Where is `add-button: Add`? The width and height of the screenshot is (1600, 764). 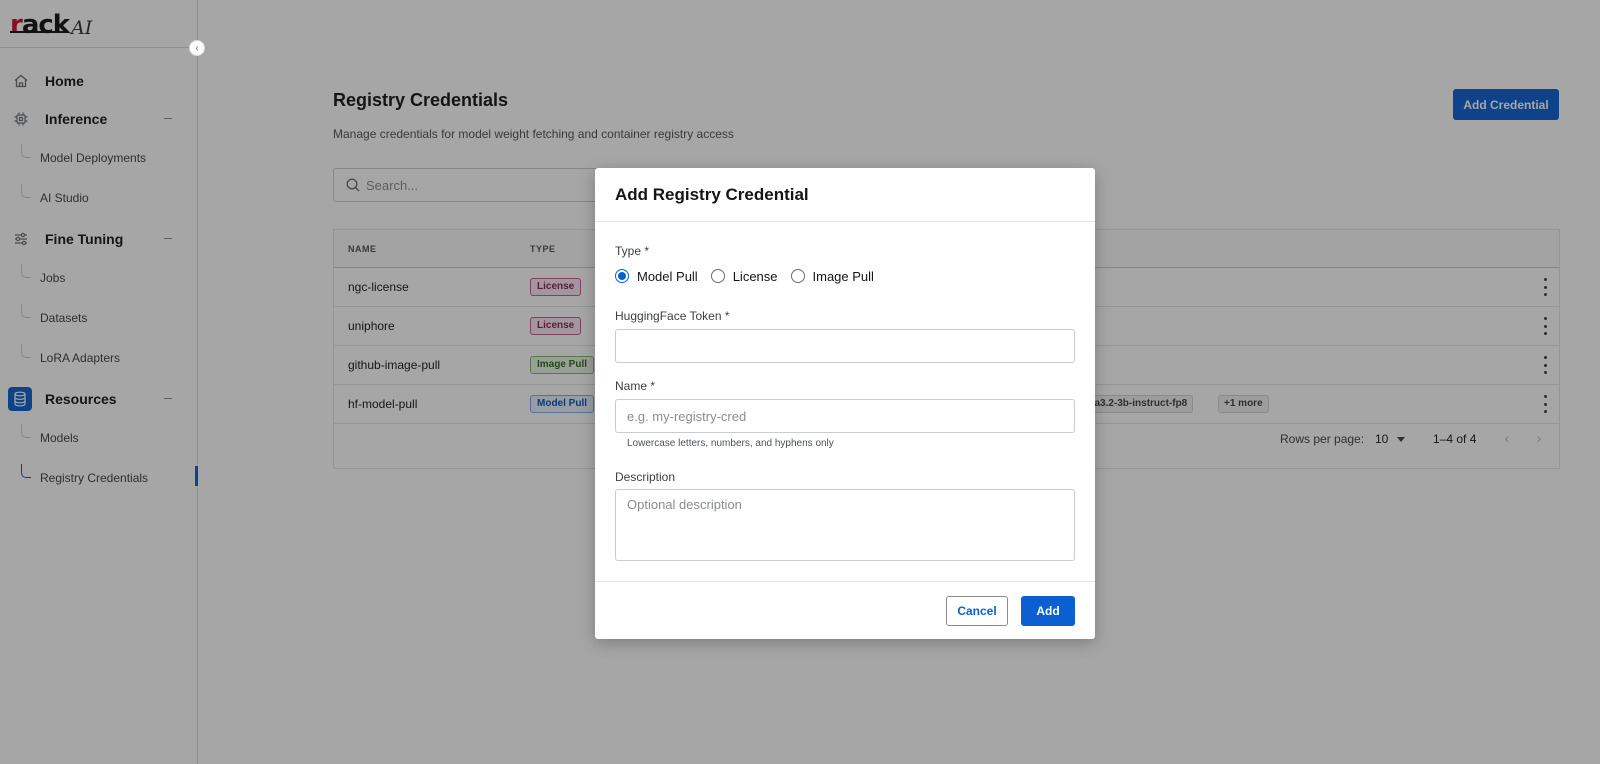
add-button: Add is located at coordinates (1048, 611).